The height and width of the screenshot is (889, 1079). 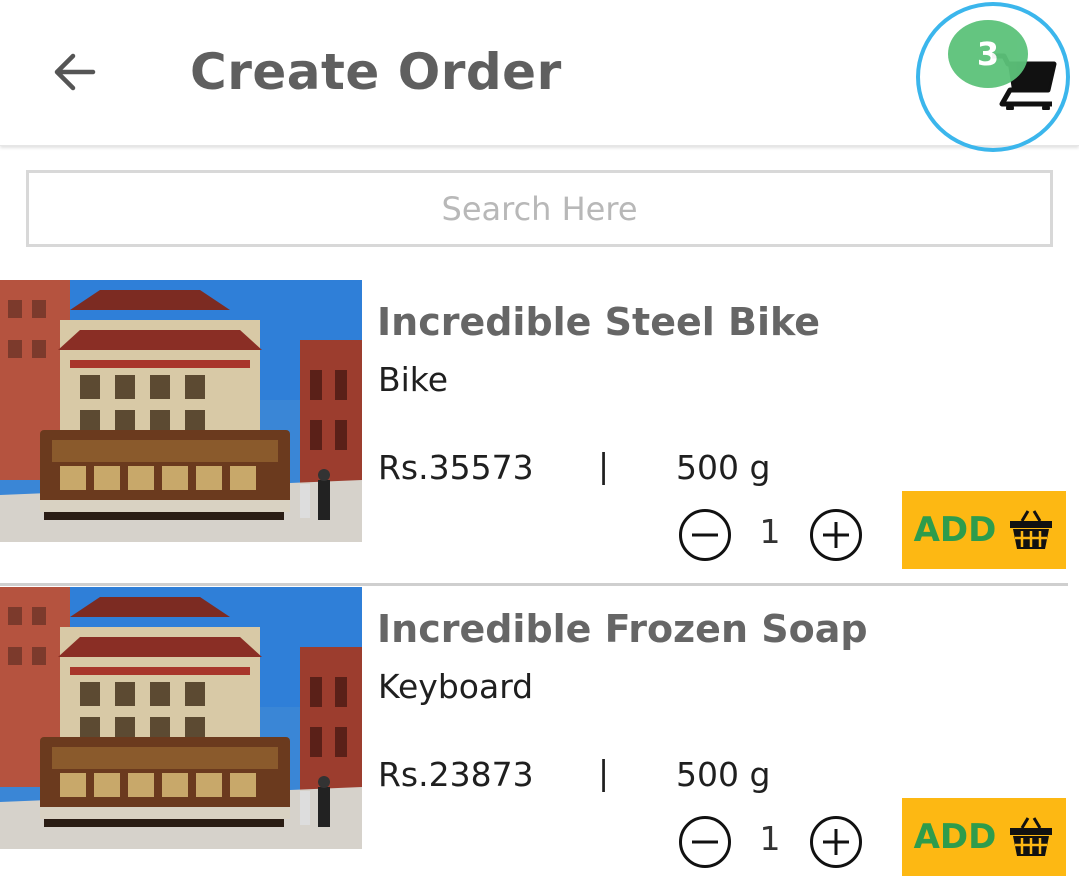 What do you see at coordinates (376, 72) in the screenshot?
I see `page-title: Create Order` at bounding box center [376, 72].